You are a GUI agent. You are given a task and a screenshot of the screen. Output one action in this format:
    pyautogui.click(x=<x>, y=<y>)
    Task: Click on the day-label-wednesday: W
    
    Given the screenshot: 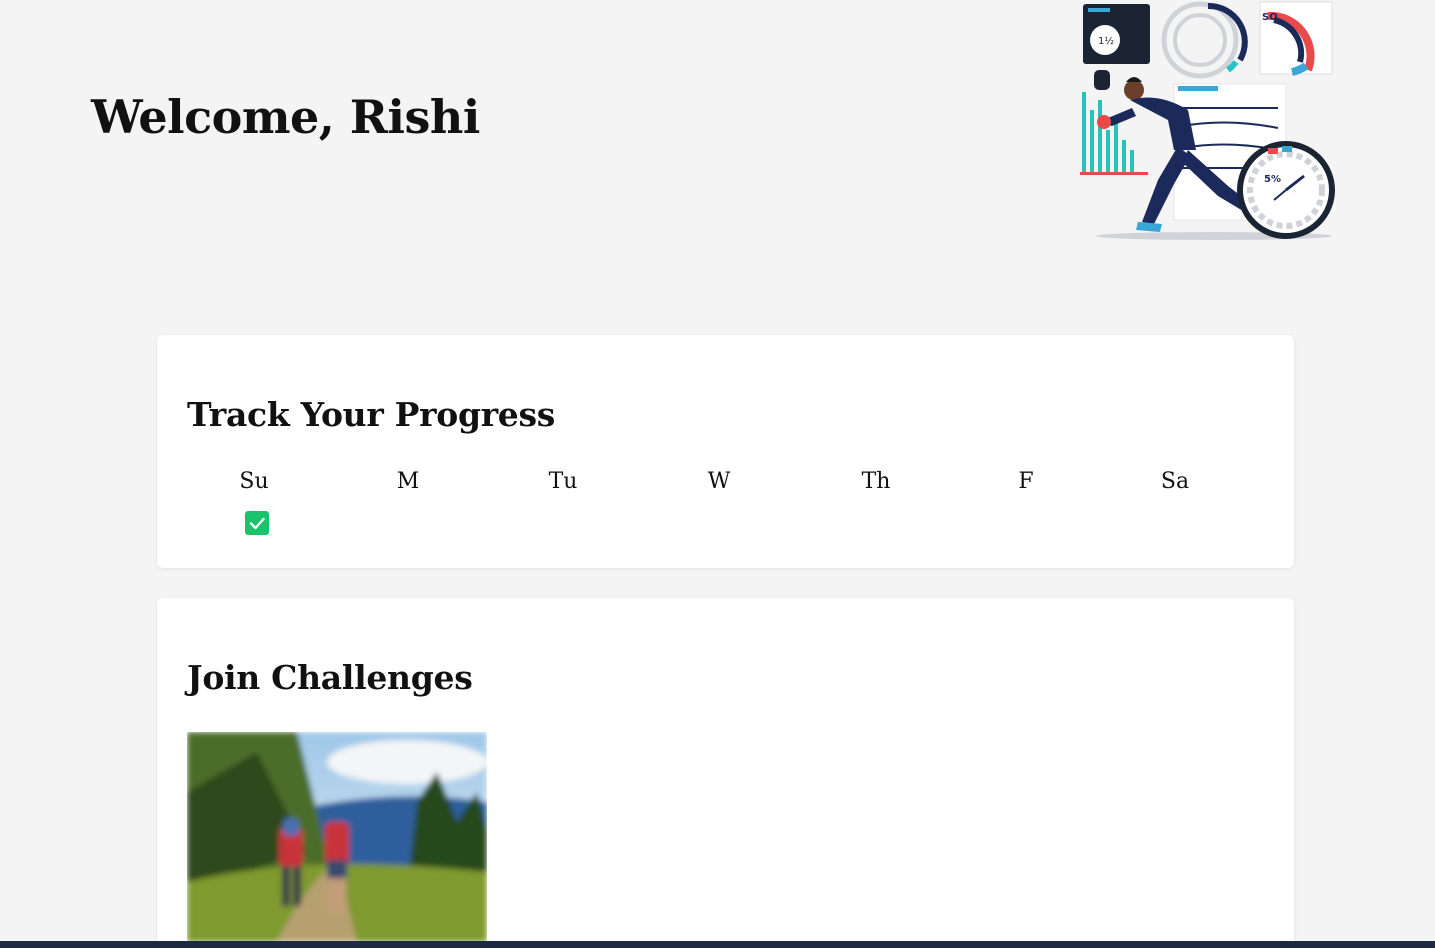 What is the action you would take?
    pyautogui.click(x=719, y=481)
    